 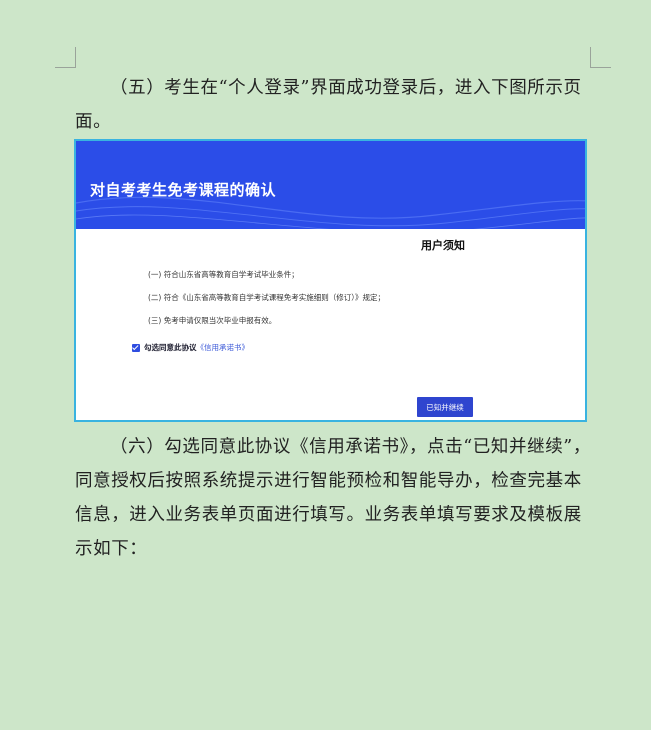 What do you see at coordinates (183, 190) in the screenshot?
I see `screenshot-page-title: 对自考考生免考课程的确认` at bounding box center [183, 190].